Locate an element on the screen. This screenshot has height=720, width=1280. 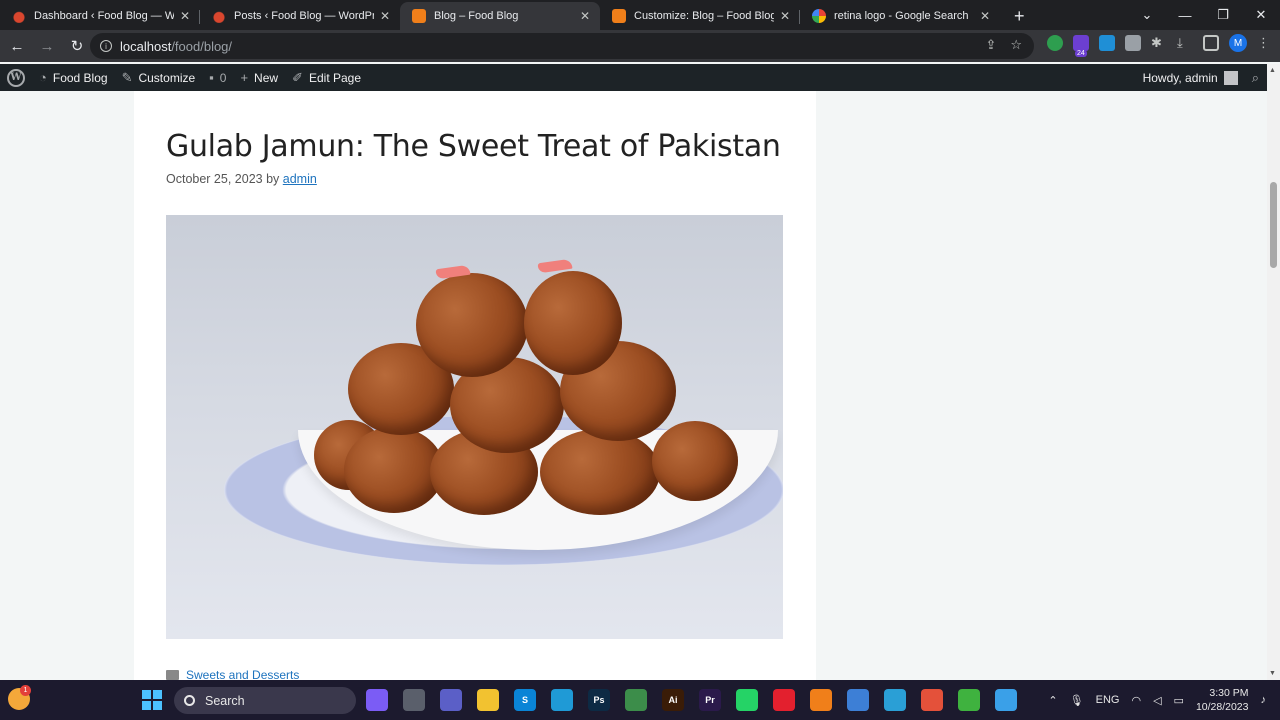
volume-icon: ◁ is located at coordinates (1157, 700).